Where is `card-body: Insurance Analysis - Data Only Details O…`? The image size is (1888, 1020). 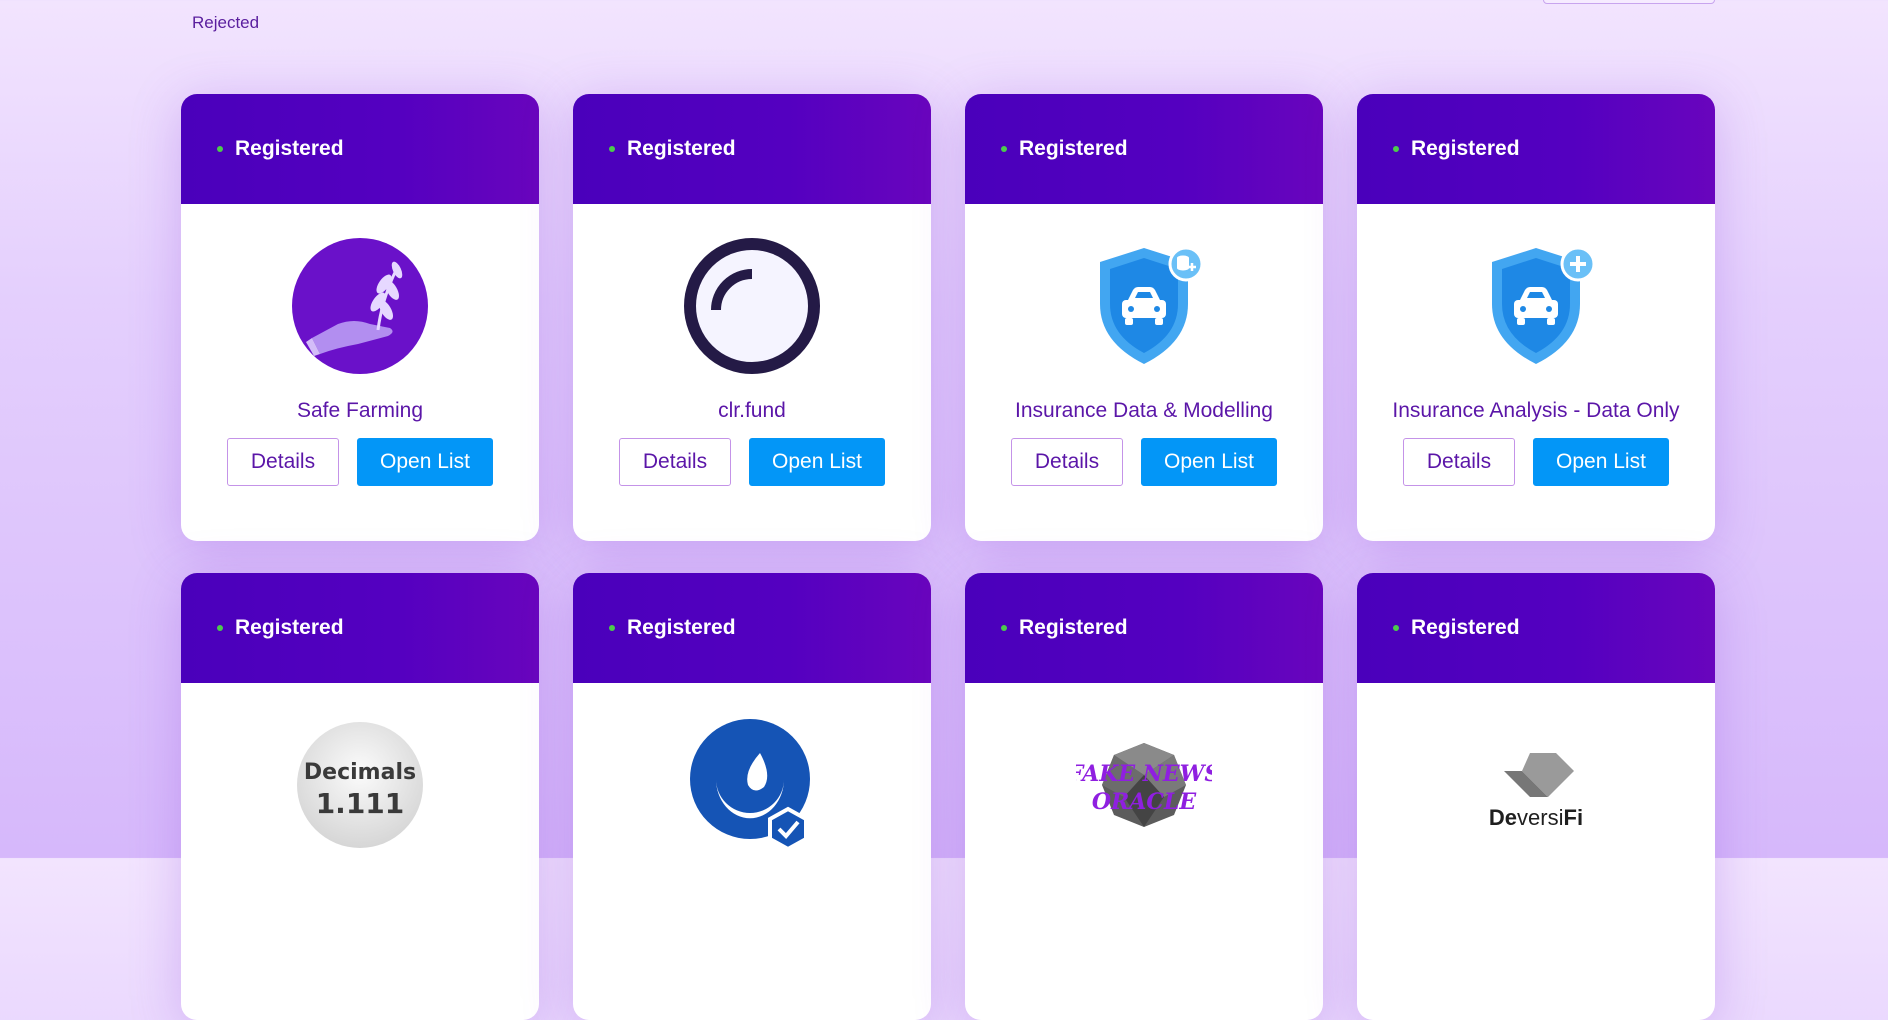 card-body: Insurance Analysis - Data Only Details O… is located at coordinates (1536, 345).